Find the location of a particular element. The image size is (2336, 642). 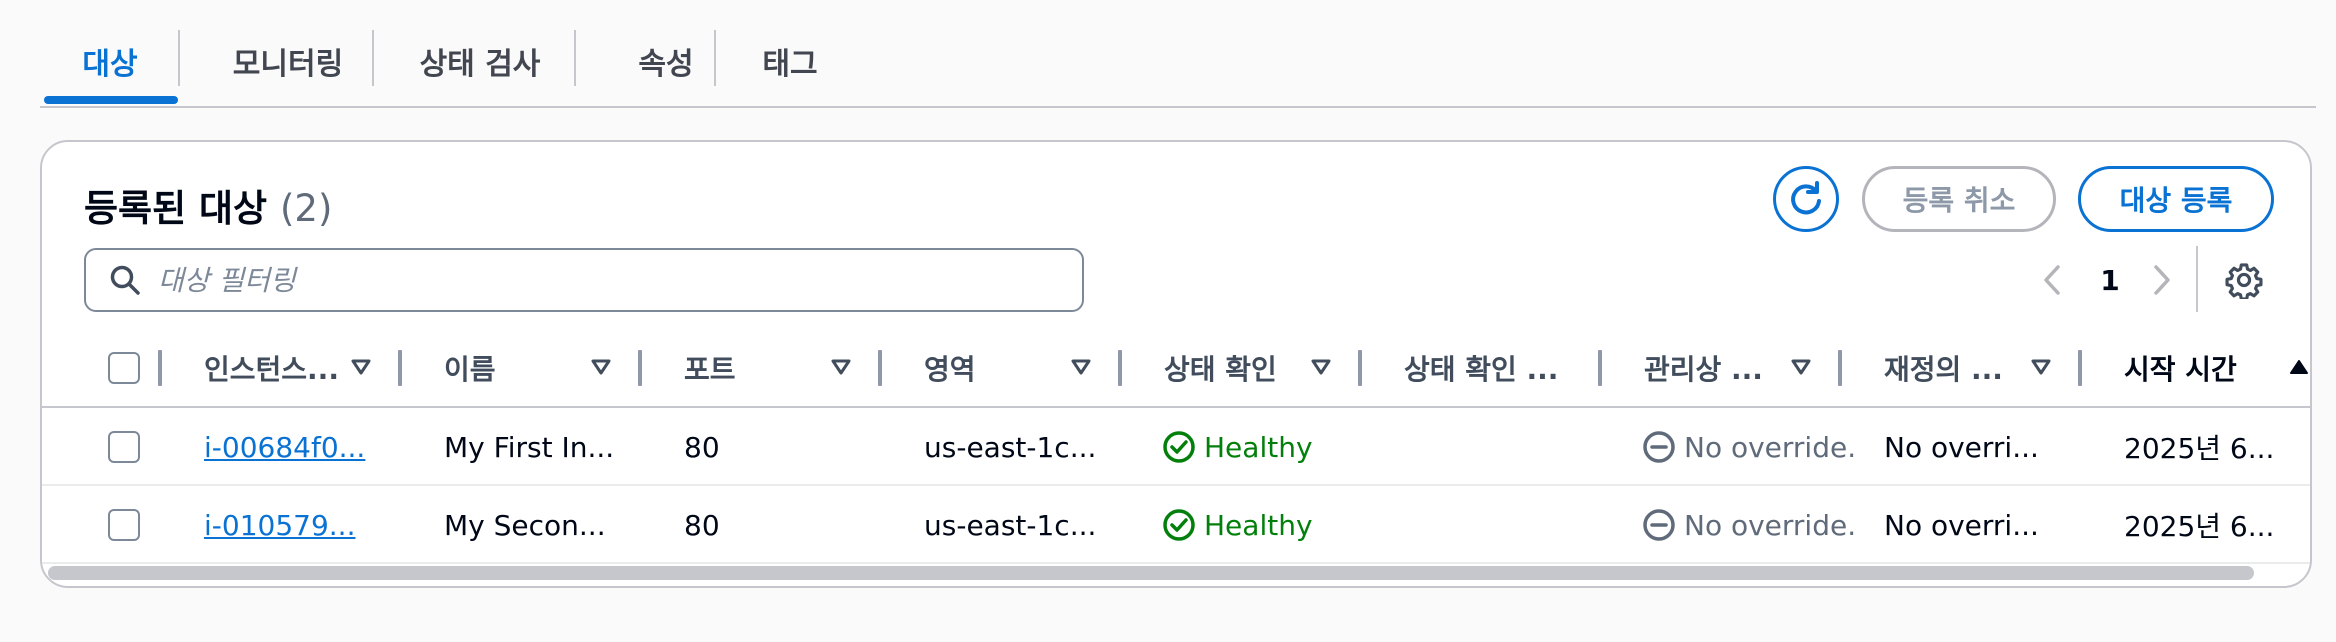

chevron-right-icon is located at coordinates (2162, 280).